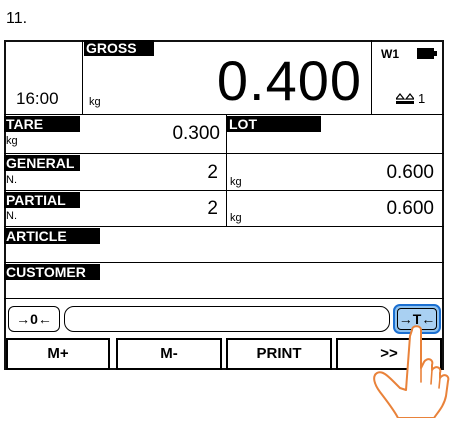  I want to click on tare-value: 0.300, so click(196, 133).